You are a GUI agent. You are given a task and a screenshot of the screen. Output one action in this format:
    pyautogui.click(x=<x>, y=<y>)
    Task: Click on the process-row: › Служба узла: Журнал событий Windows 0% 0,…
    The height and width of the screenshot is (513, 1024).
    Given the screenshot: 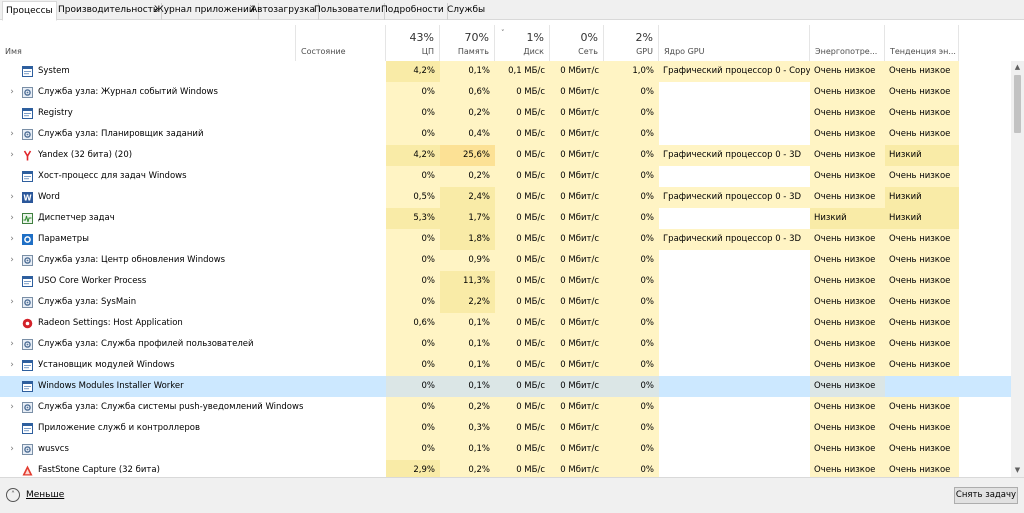 What is the action you would take?
    pyautogui.click(x=505, y=92)
    